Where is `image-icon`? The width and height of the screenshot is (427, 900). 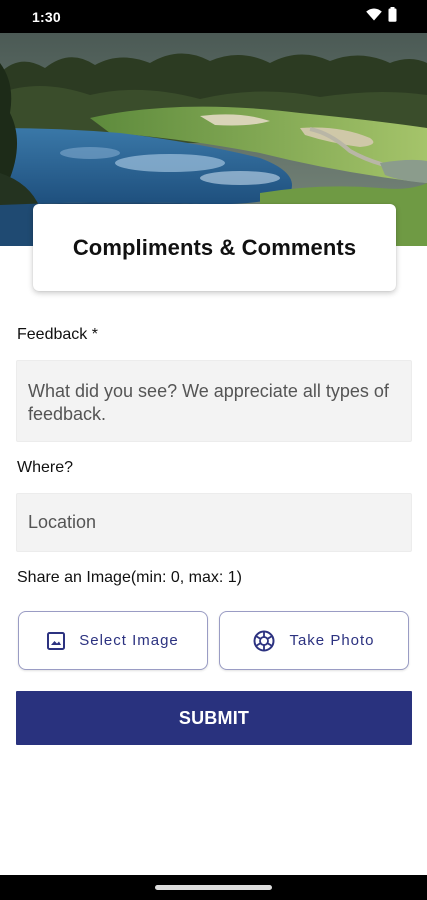 image-icon is located at coordinates (56, 640).